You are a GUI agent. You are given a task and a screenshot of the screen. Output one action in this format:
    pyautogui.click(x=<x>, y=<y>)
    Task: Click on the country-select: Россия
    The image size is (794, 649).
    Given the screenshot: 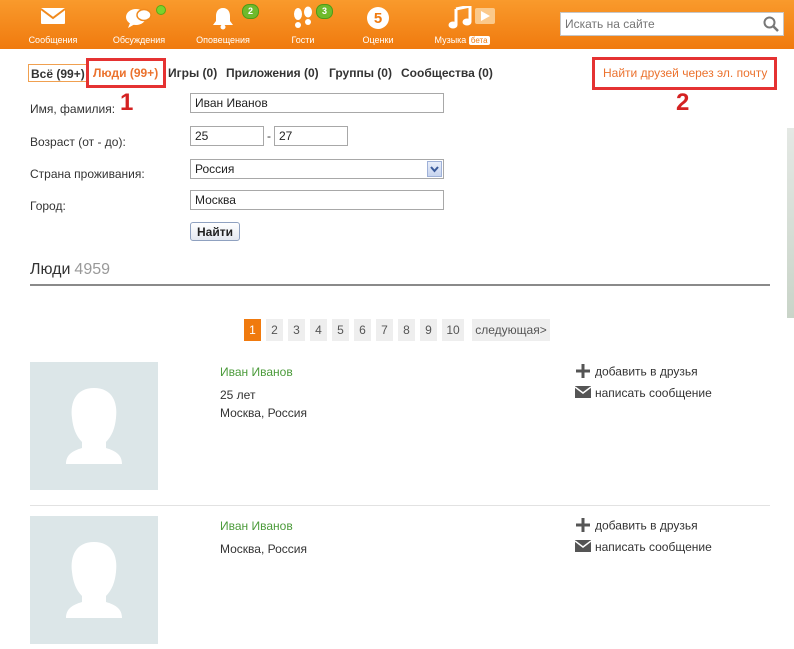 What is the action you would take?
    pyautogui.click(x=317, y=169)
    